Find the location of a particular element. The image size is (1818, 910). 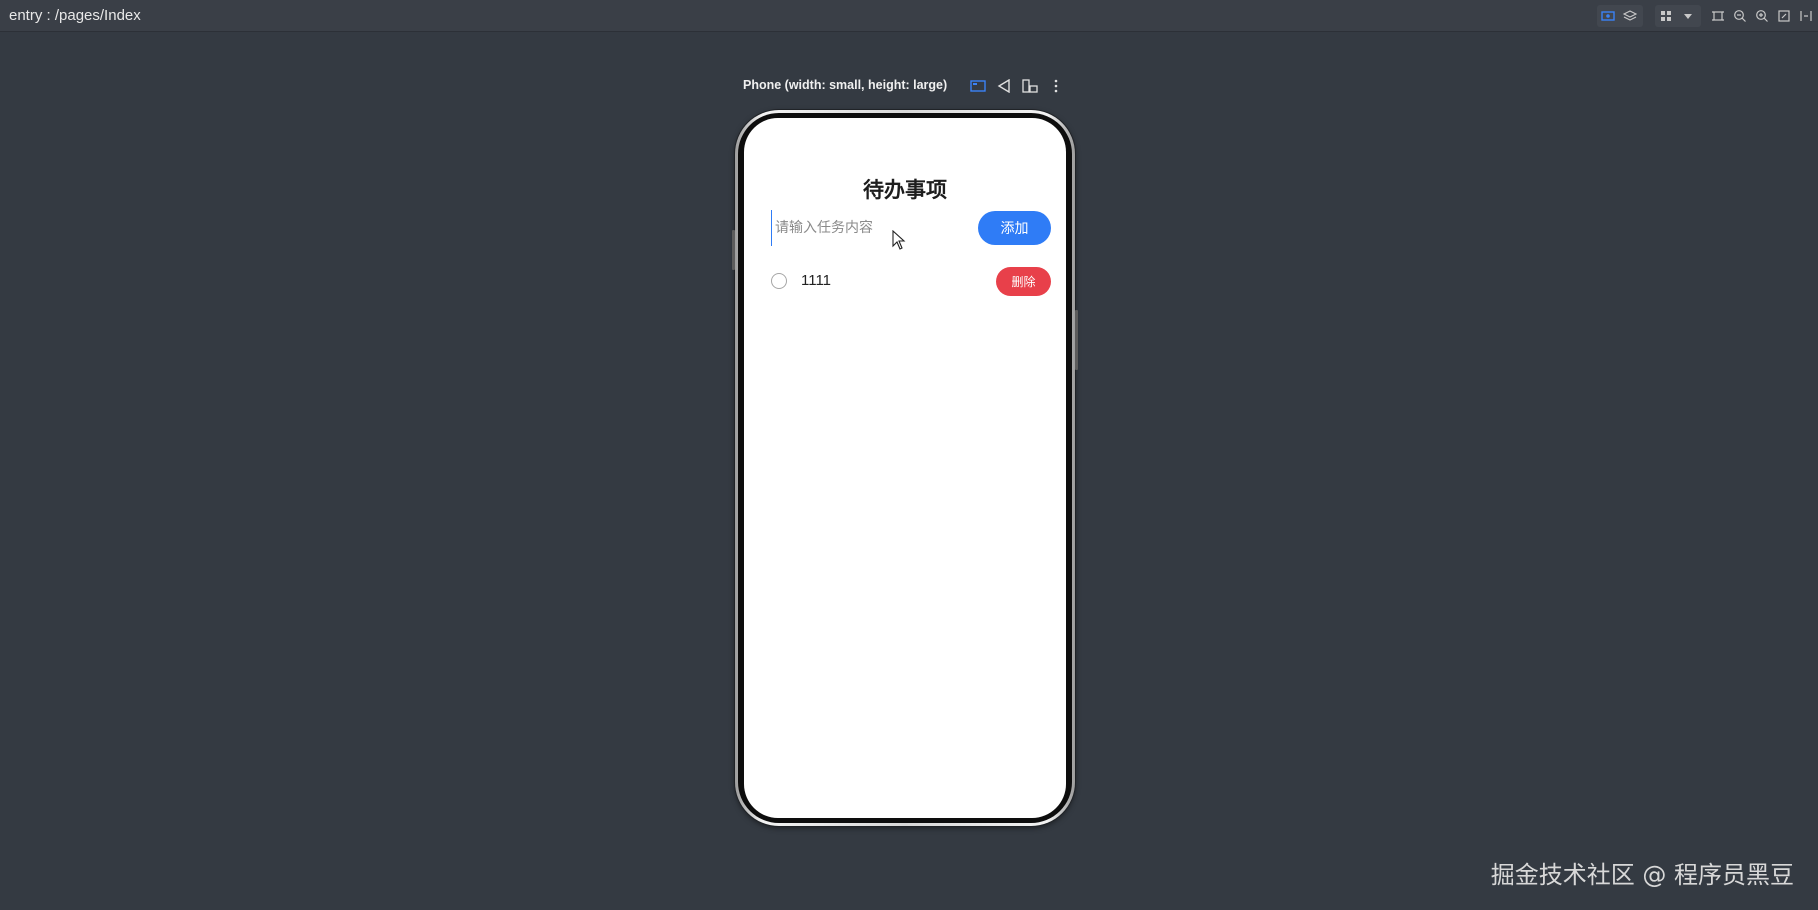

inspect-icon is located at coordinates (1608, 16).